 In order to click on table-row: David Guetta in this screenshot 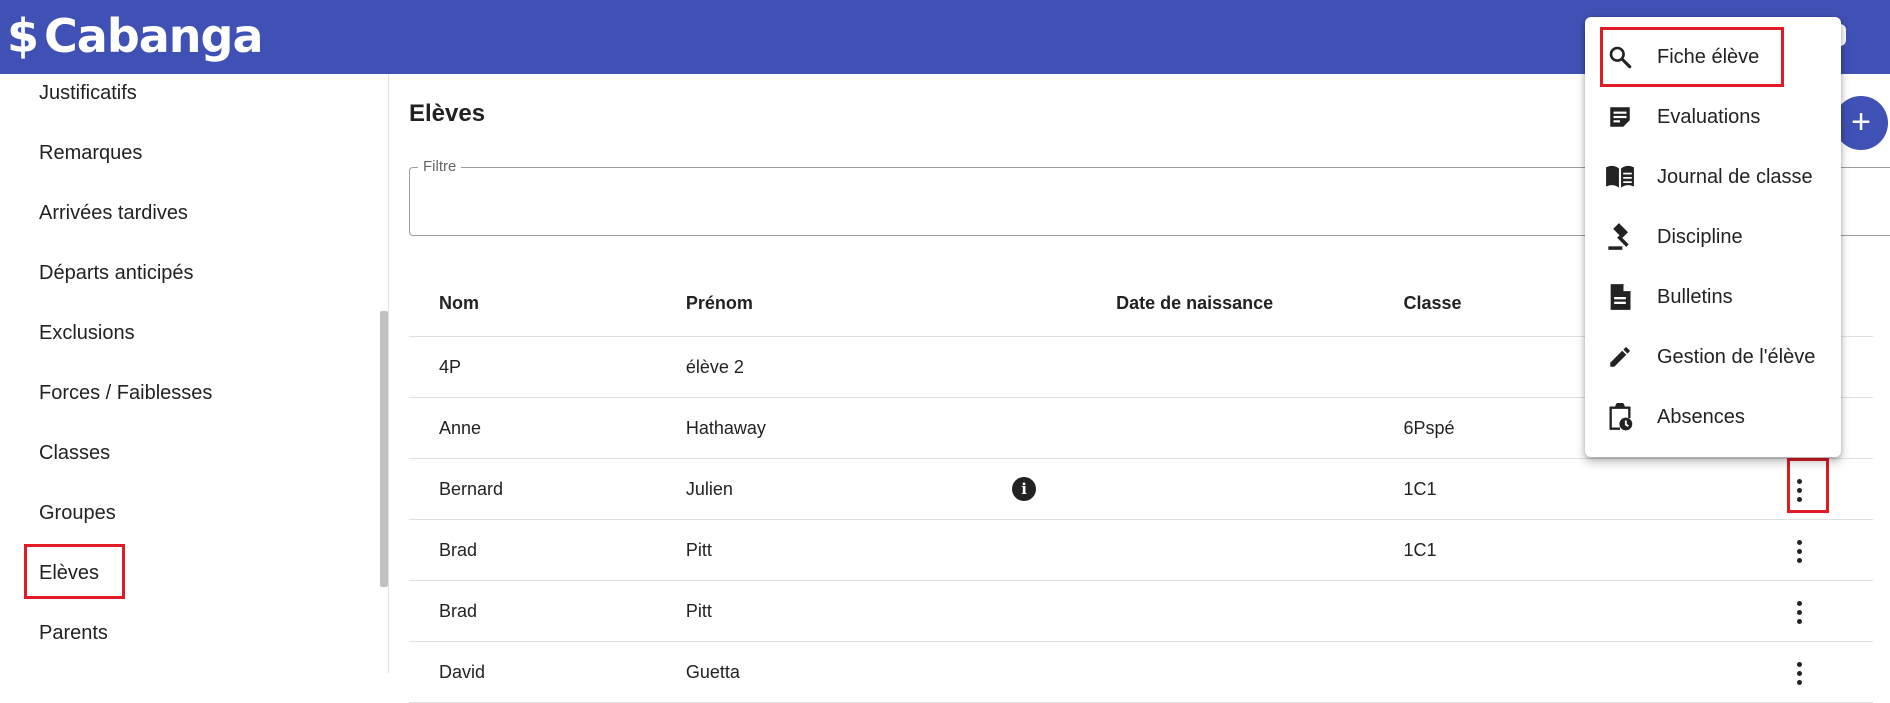, I will do `click(1141, 672)`.